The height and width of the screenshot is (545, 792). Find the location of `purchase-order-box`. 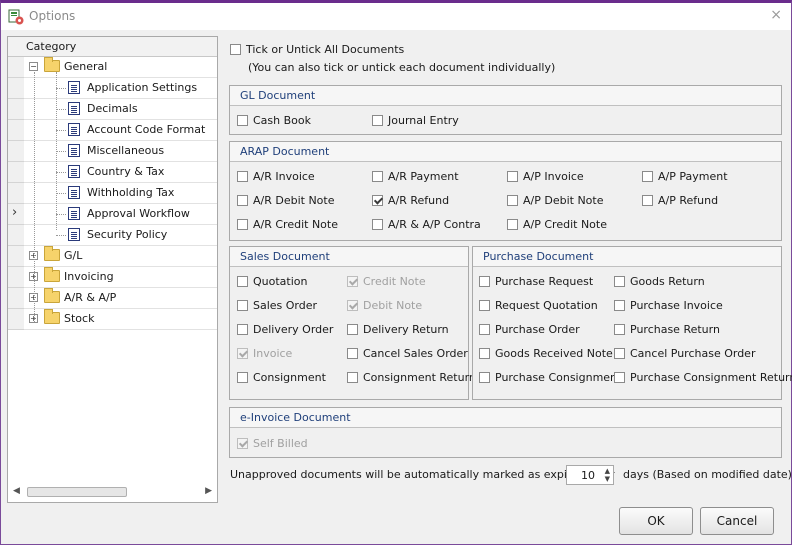

purchase-order-box is located at coordinates (484, 329).